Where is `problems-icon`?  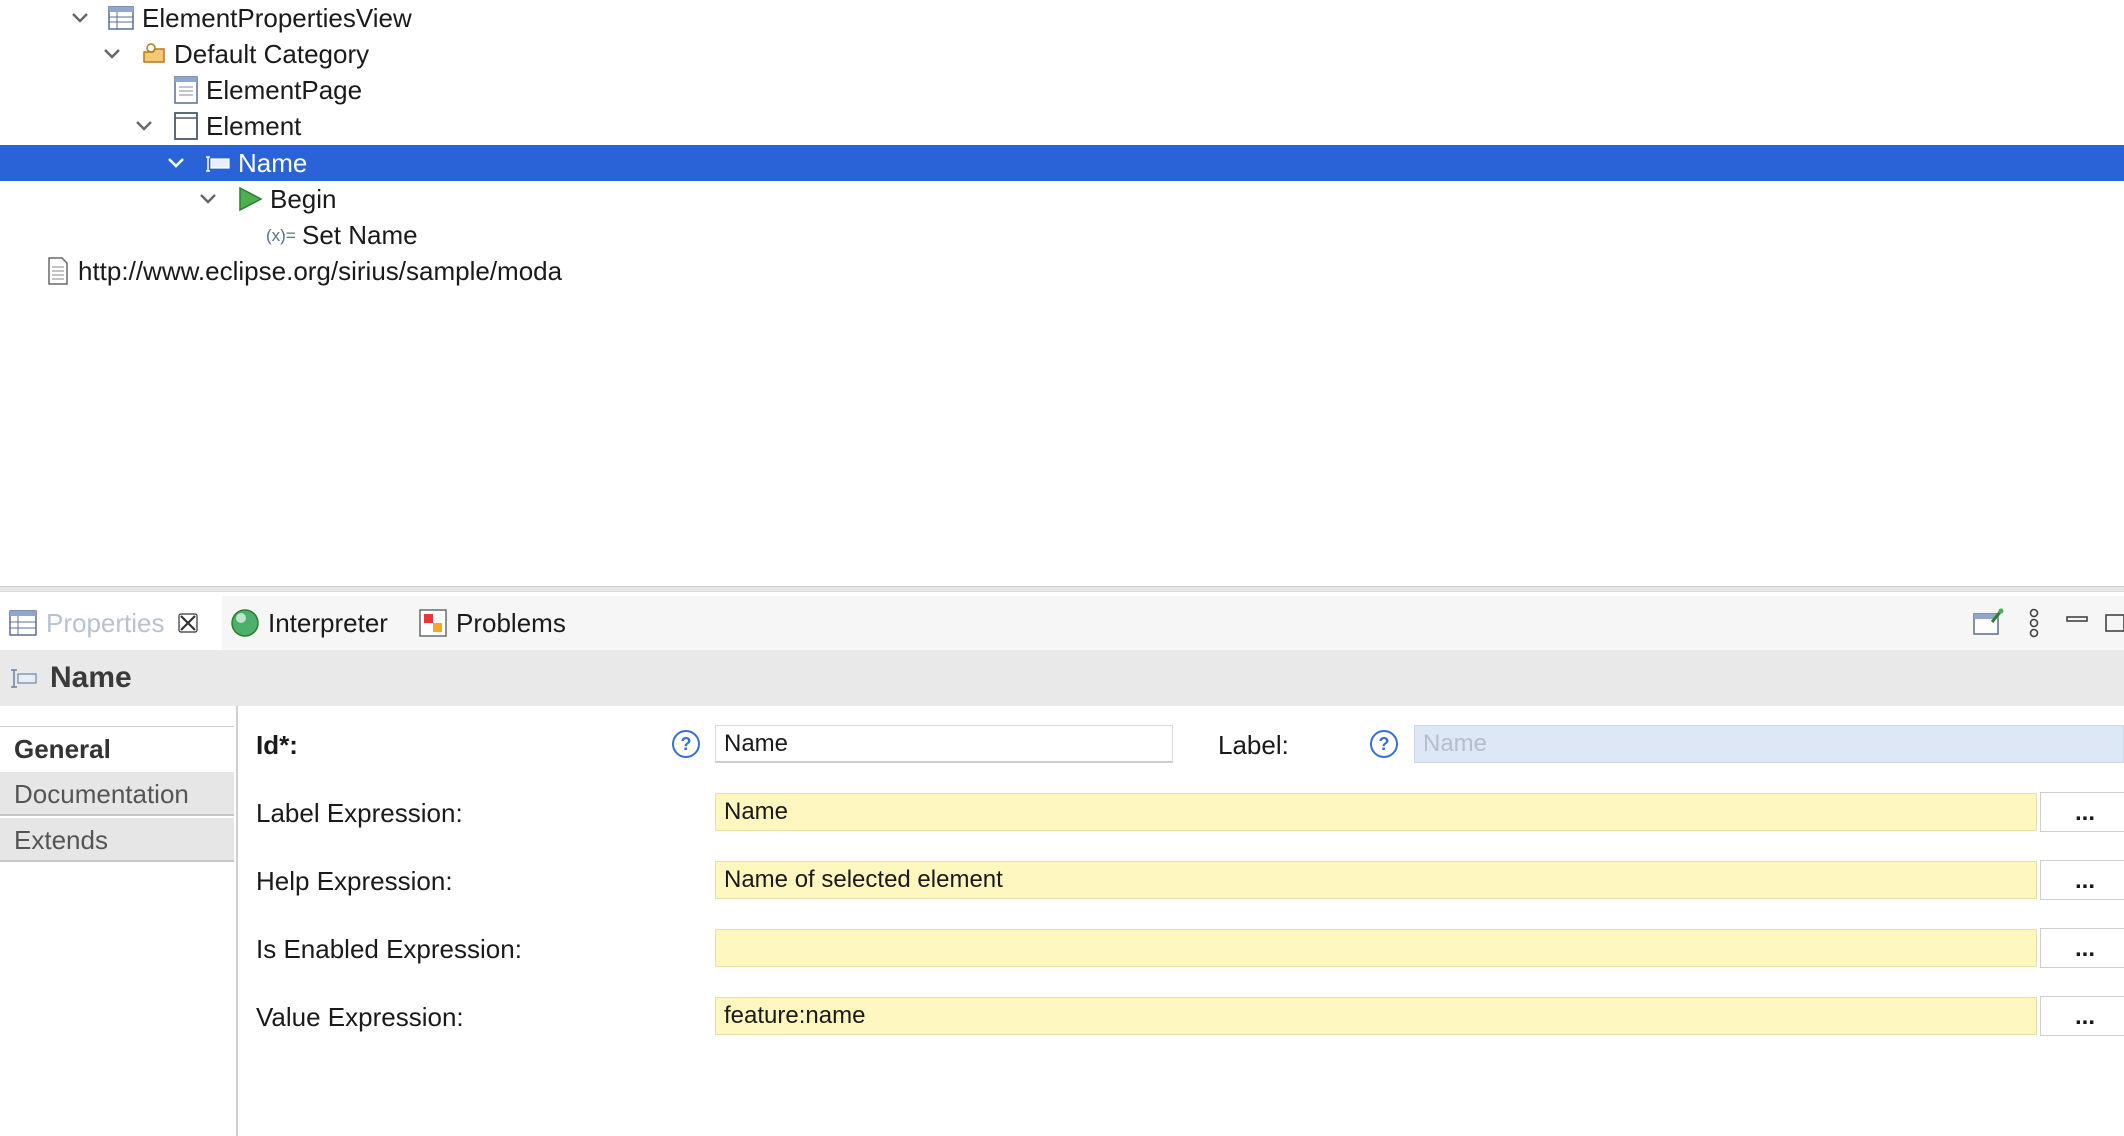 problems-icon is located at coordinates (433, 623).